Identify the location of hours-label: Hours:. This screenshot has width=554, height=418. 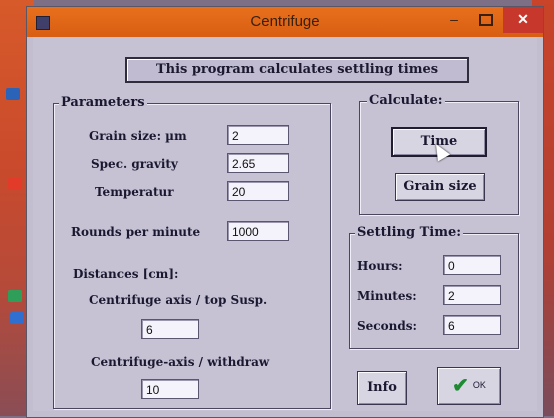
(380, 266).